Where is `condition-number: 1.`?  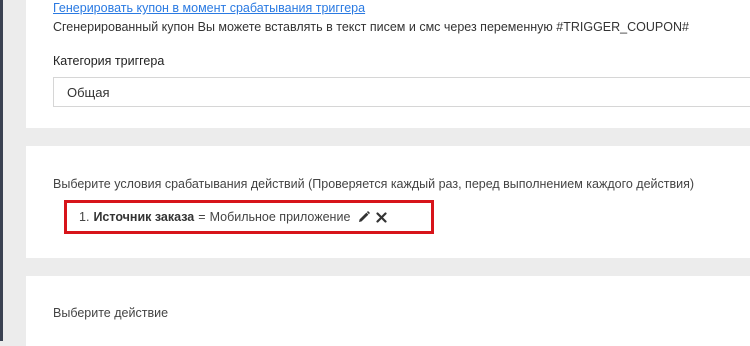 condition-number: 1. is located at coordinates (84, 217).